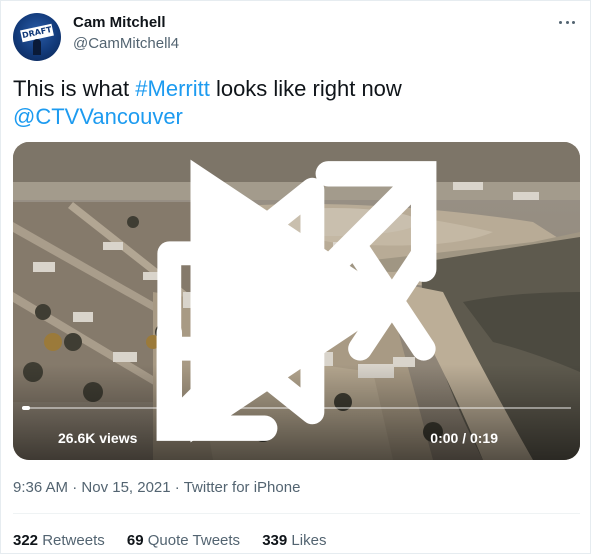 This screenshot has height=554, width=591. What do you see at coordinates (74, 88) in the screenshot?
I see `tweet-text-before: This is what` at bounding box center [74, 88].